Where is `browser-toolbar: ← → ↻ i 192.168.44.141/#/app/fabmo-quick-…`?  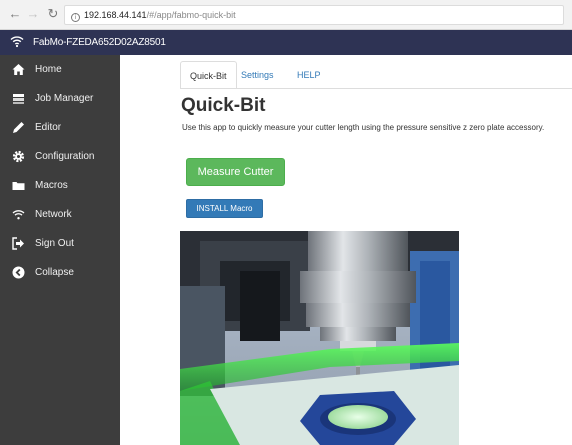 browser-toolbar: ← → ↻ i 192.168.44.141/#/app/fabmo-quick-… is located at coordinates (286, 15).